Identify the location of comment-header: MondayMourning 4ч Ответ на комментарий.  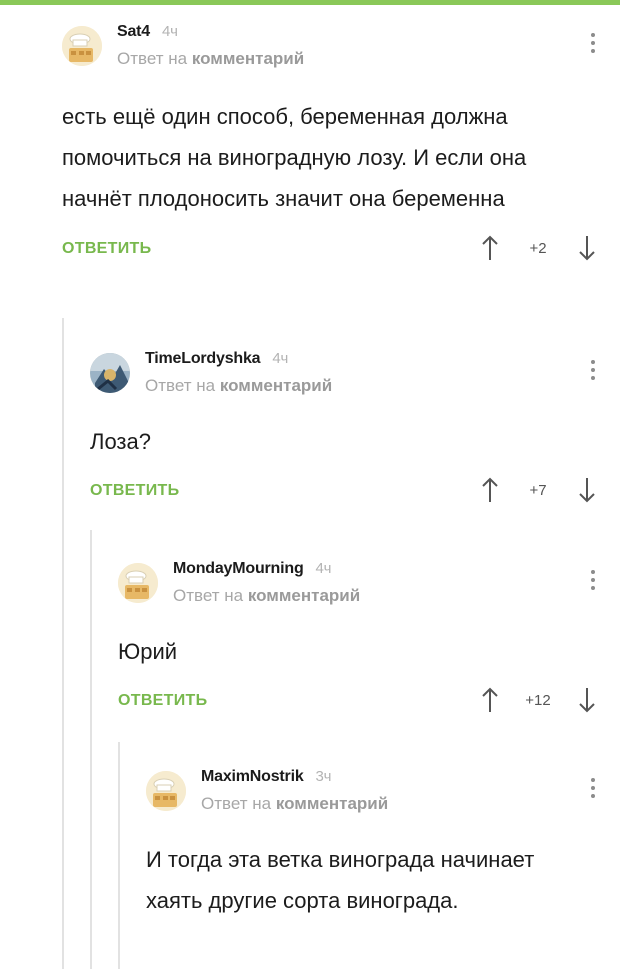
(369, 589).